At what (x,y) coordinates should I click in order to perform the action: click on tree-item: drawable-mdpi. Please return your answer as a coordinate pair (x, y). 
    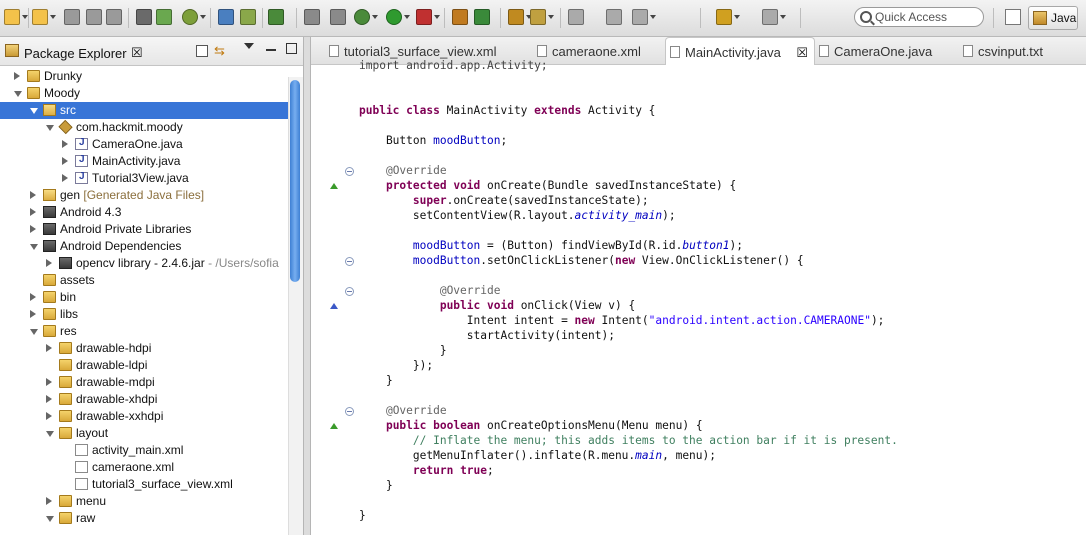
    Looking at the image, I should click on (144, 382).